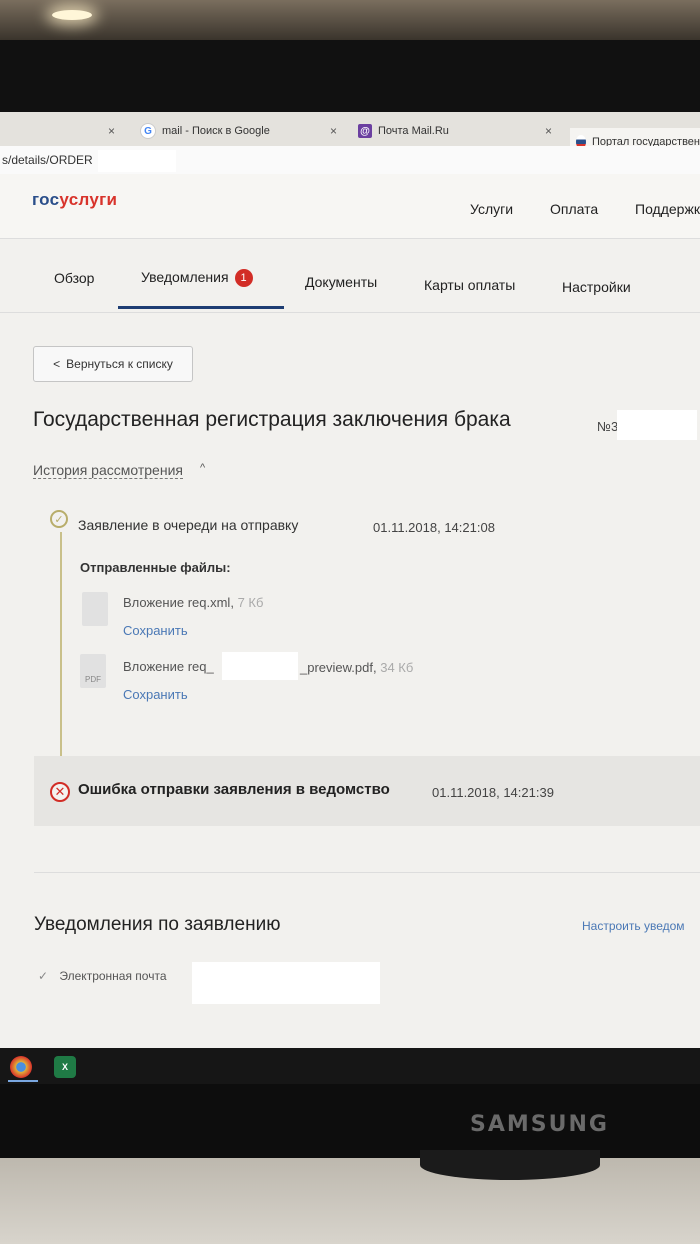 This screenshot has height=1244, width=700. What do you see at coordinates (148, 131) in the screenshot?
I see `google-icon: G` at bounding box center [148, 131].